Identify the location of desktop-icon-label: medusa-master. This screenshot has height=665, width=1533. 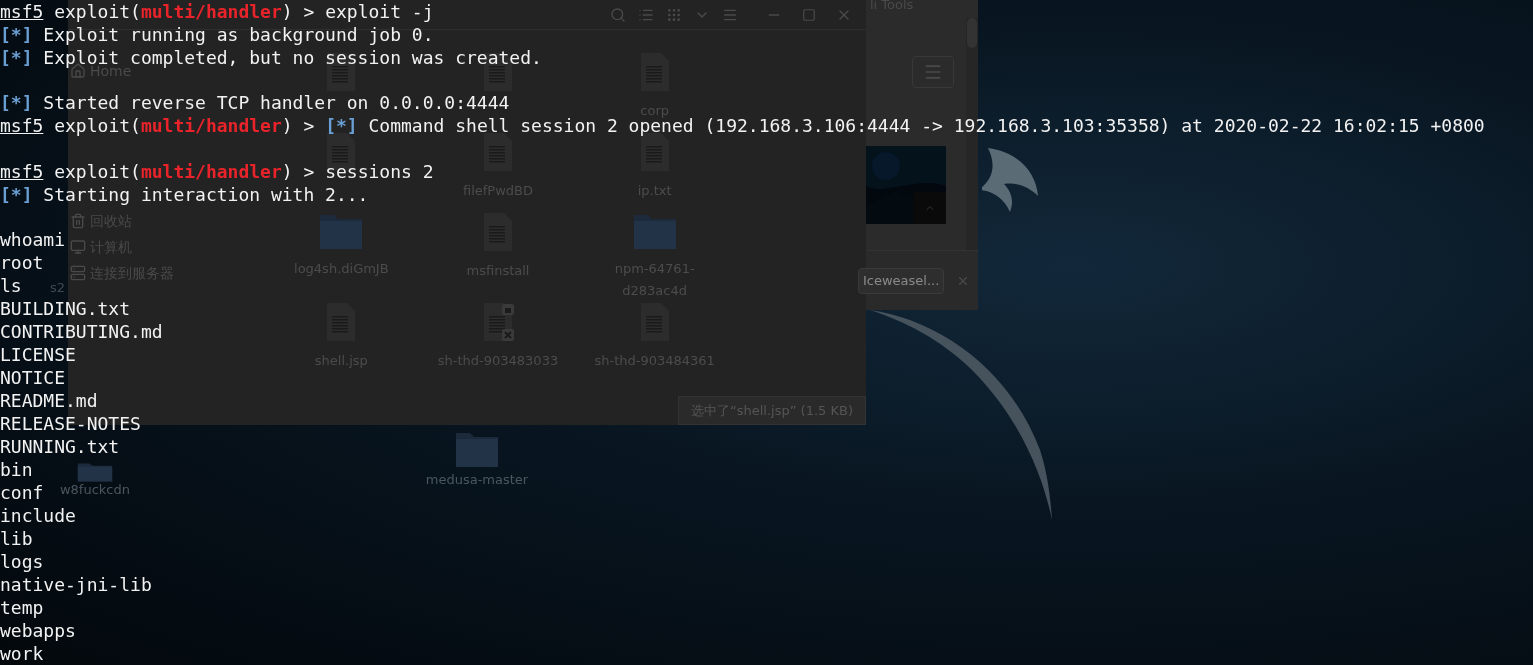
(477, 480).